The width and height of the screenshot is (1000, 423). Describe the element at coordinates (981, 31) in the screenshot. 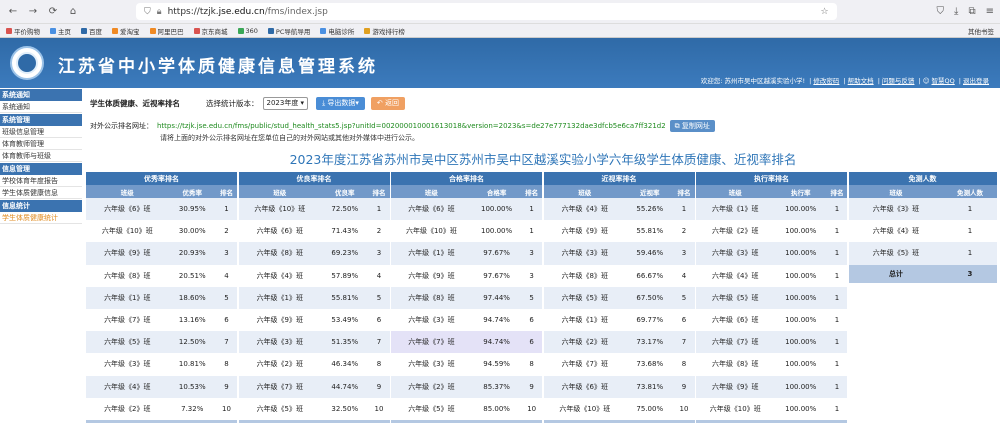

I see `other-bookmarks: 其他书签` at that location.